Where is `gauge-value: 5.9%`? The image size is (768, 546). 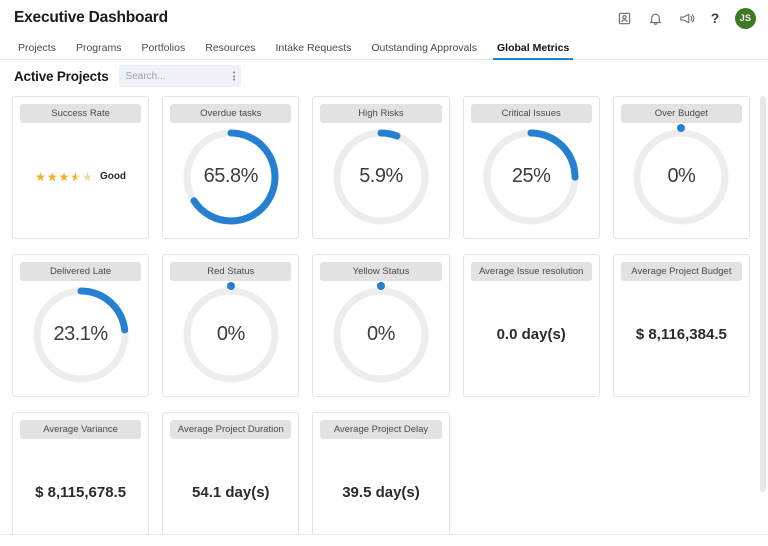 gauge-value: 5.9% is located at coordinates (381, 176).